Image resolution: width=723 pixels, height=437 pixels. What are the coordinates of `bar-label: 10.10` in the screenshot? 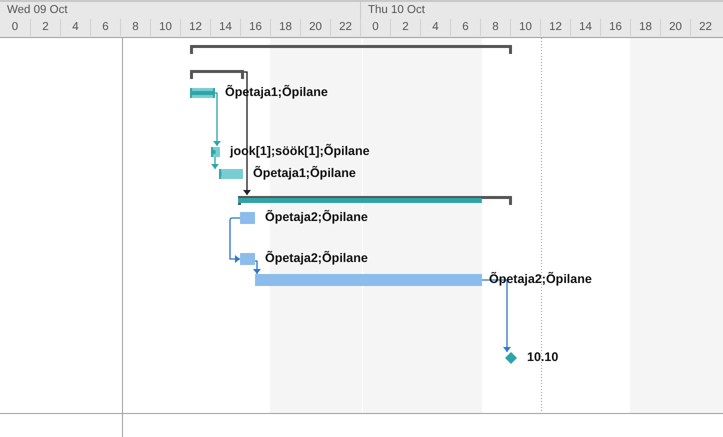 It's located at (542, 357).